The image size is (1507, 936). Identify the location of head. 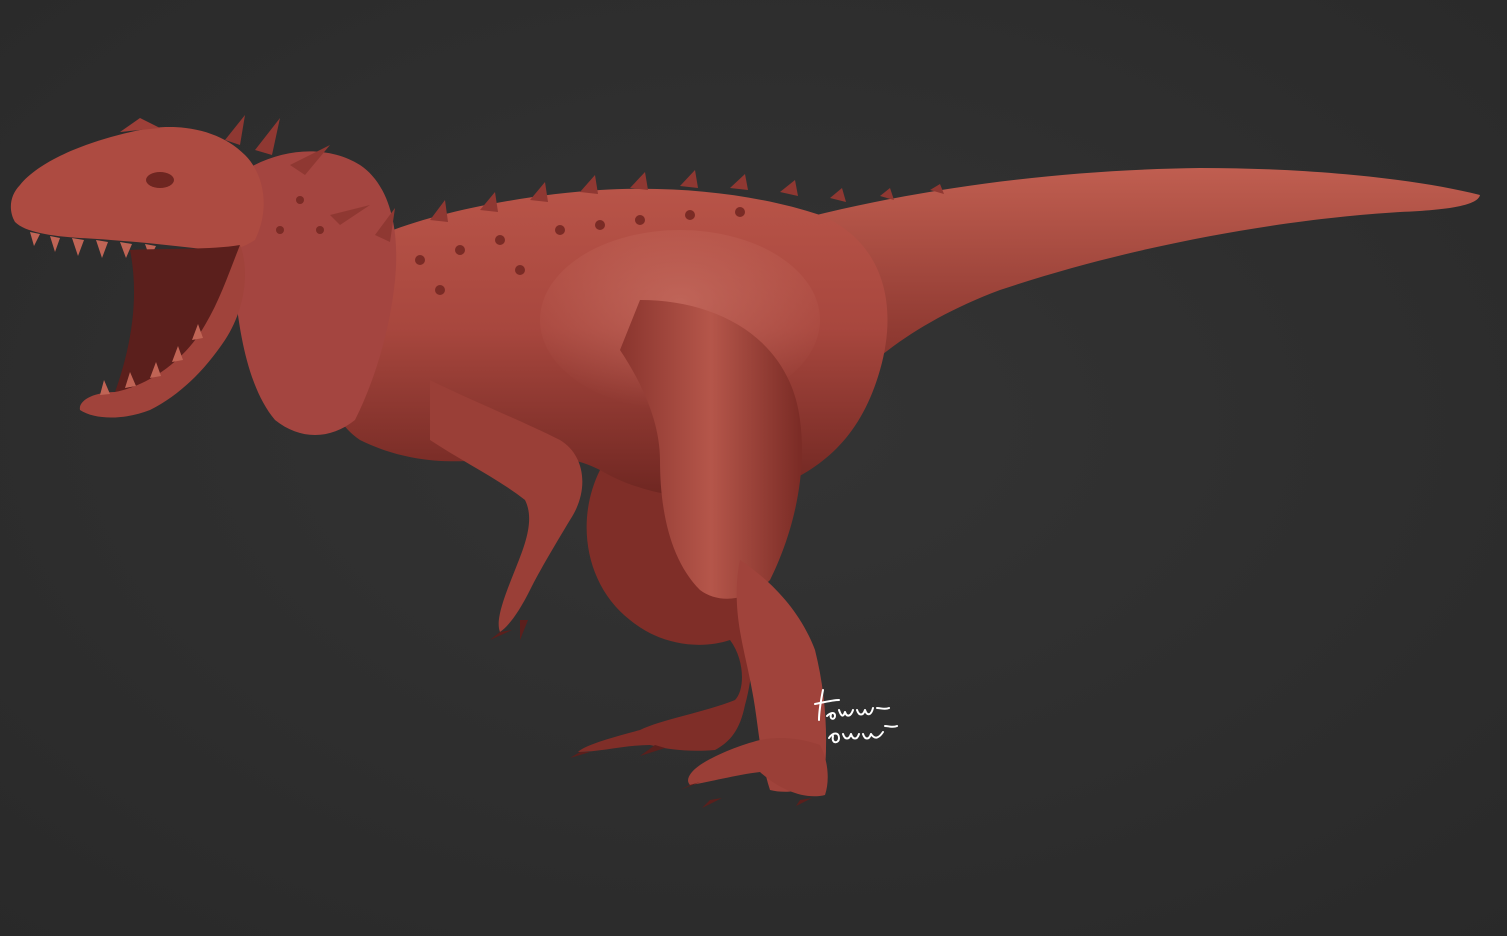
(137, 268).